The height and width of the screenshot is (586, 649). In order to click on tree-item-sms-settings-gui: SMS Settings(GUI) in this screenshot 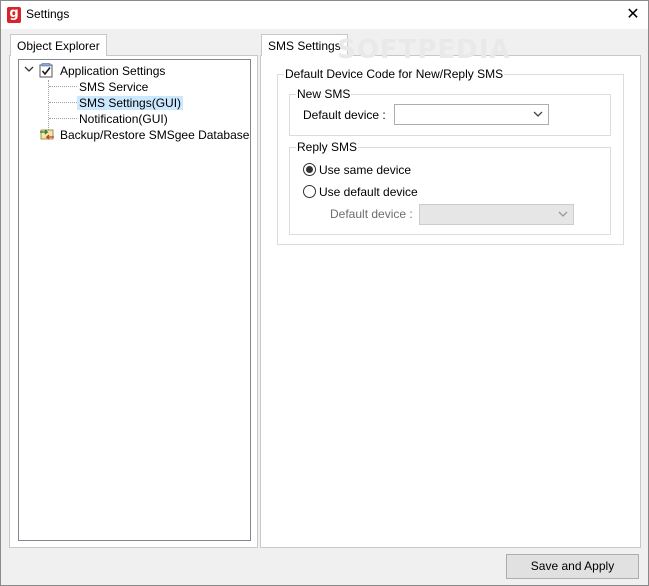, I will do `click(130, 103)`.